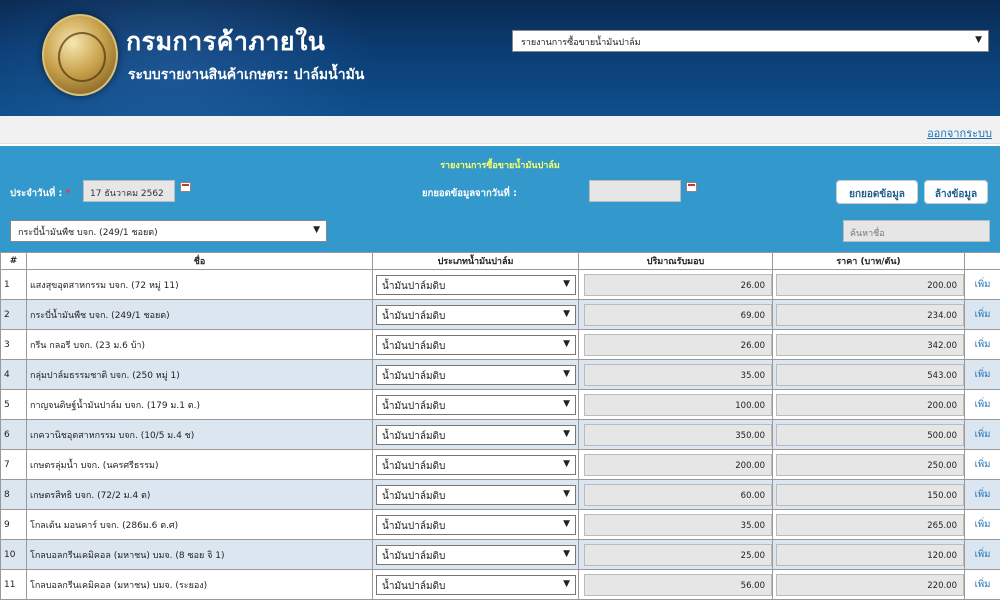  I want to click on row-quantity-cell: 350.00, so click(675, 434).